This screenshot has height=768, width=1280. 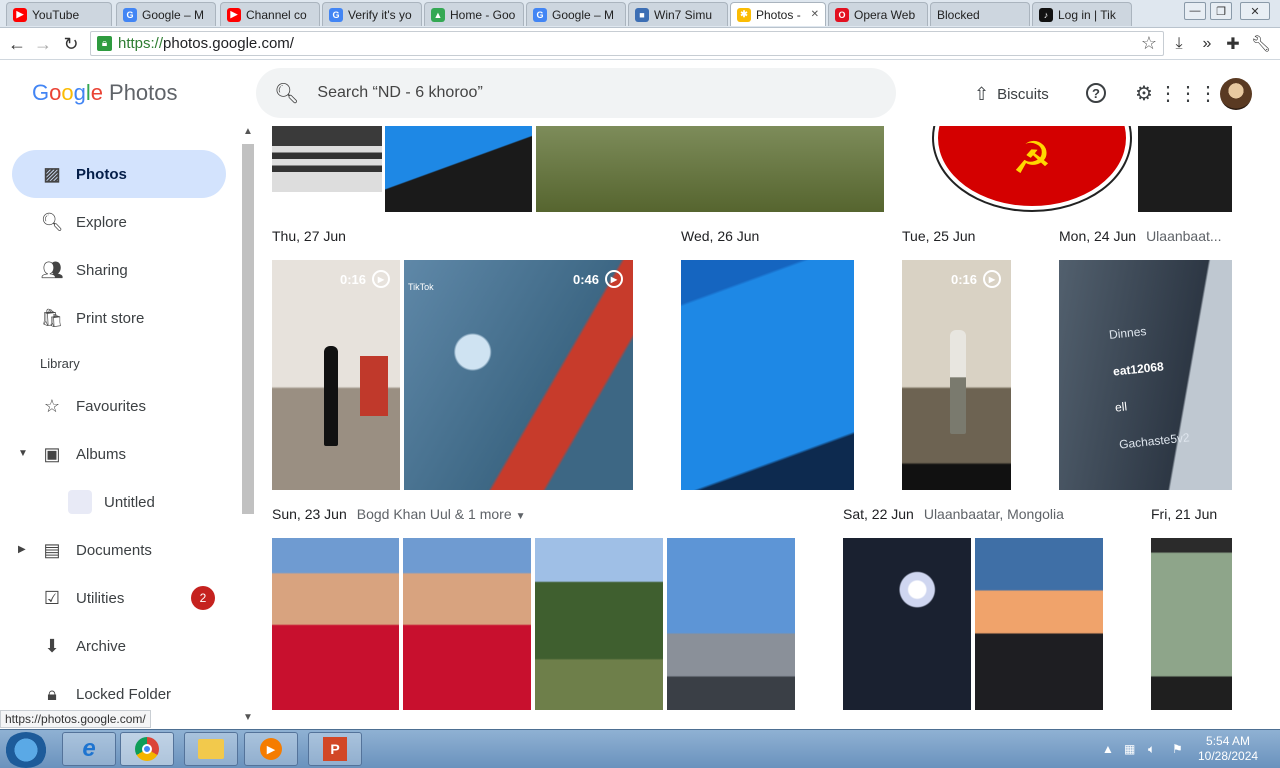 I want to click on show-hidden-icons-icon: ▲, so click(x=1108, y=749).